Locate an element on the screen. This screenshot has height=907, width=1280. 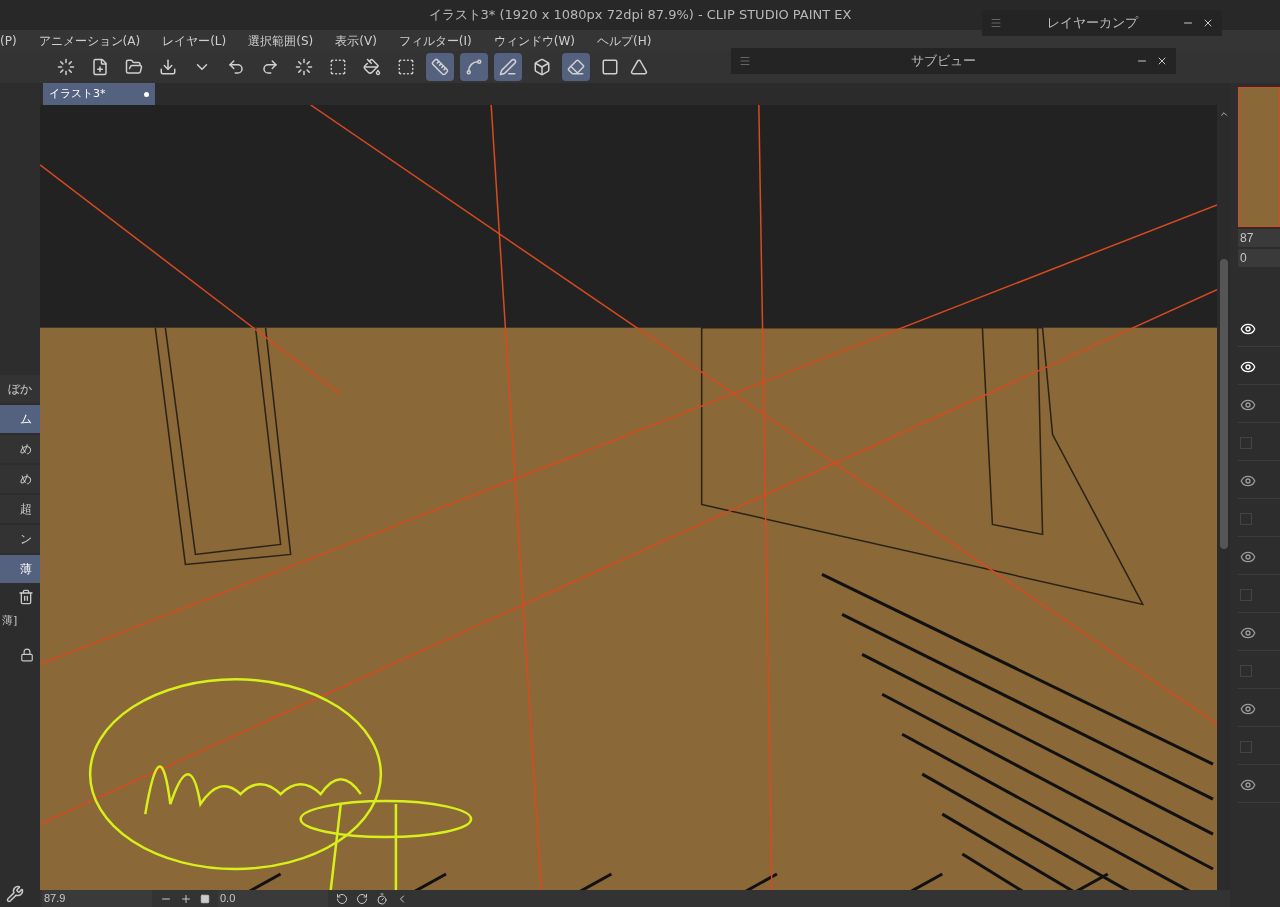
lock-icon is located at coordinates (27, 654).